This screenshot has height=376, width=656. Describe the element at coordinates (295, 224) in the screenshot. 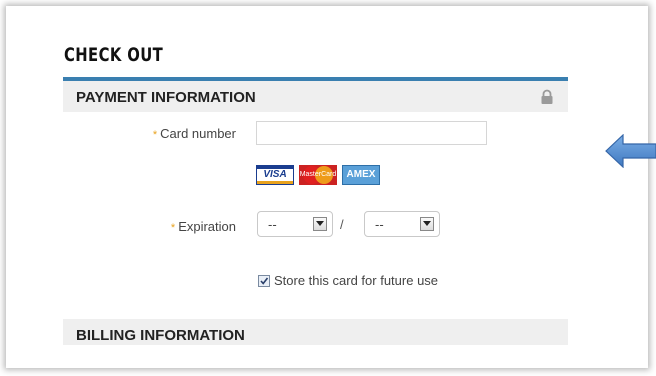

I see `expiration-month-select: --` at that location.